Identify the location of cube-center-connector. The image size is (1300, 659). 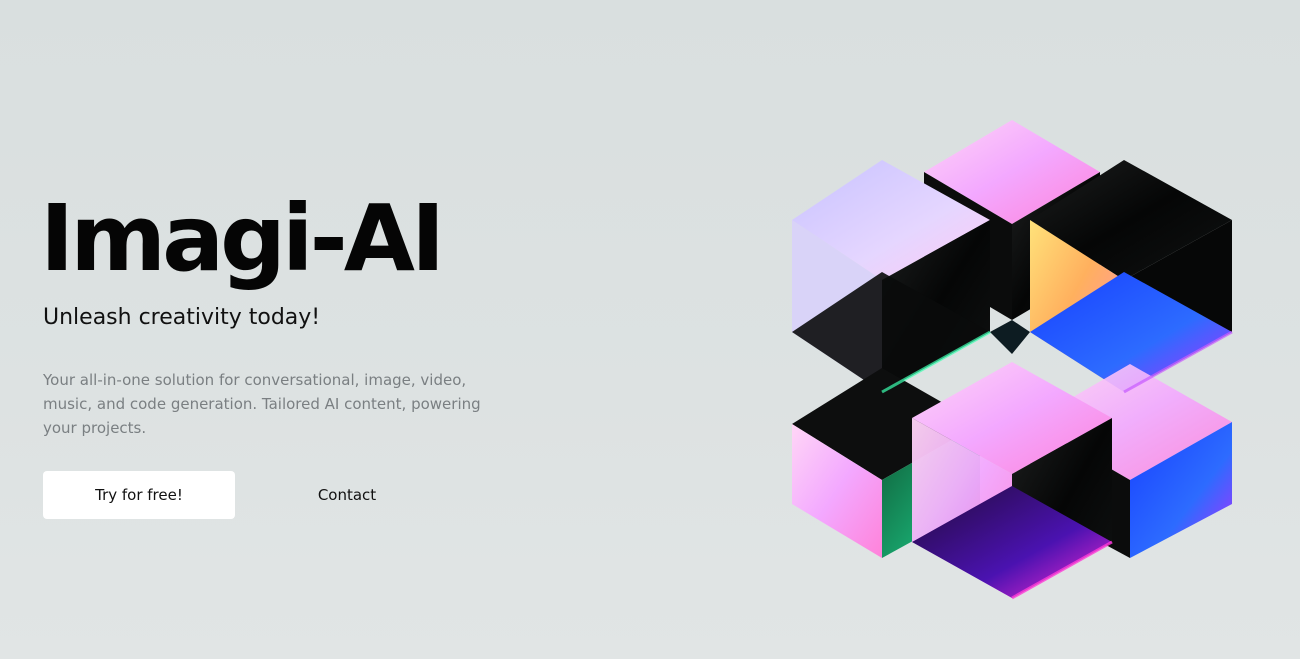
(1010, 337).